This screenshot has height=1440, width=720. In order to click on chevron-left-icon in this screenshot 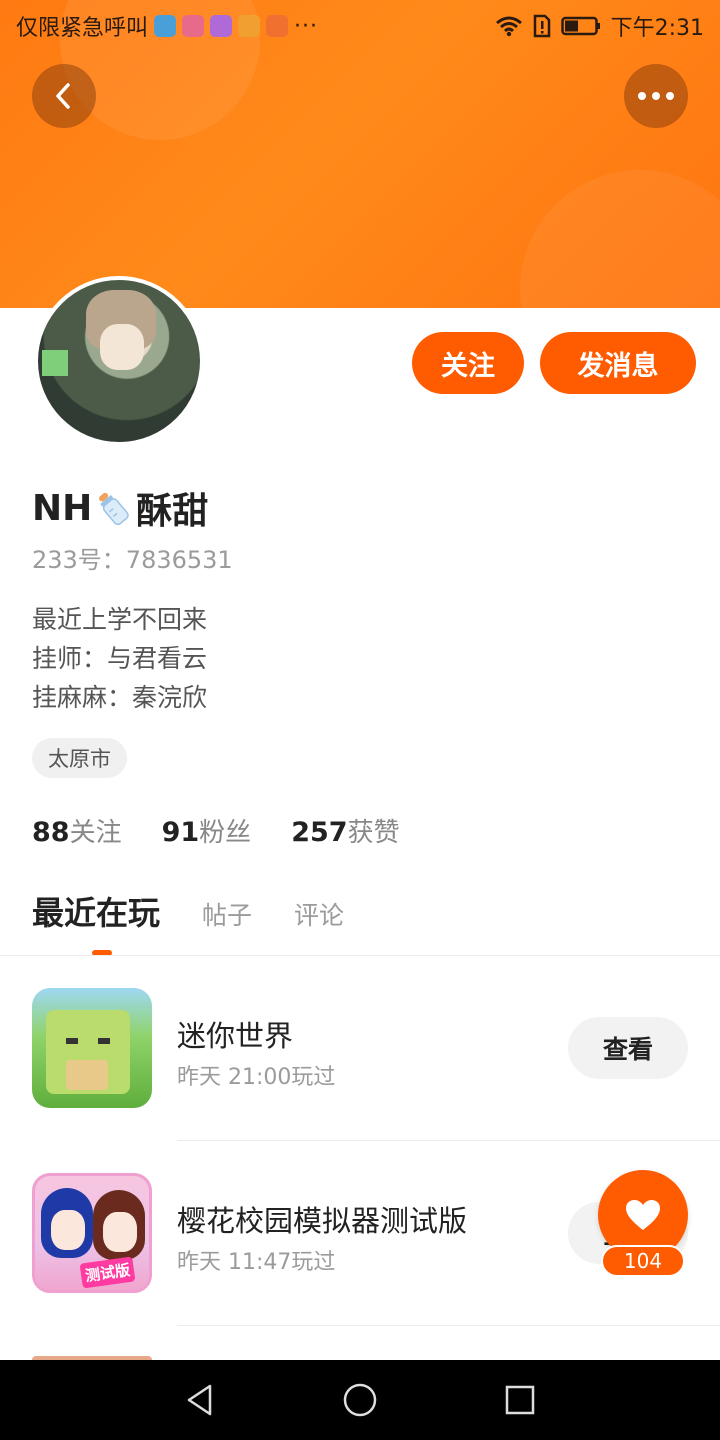, I will do `click(63, 96)`.